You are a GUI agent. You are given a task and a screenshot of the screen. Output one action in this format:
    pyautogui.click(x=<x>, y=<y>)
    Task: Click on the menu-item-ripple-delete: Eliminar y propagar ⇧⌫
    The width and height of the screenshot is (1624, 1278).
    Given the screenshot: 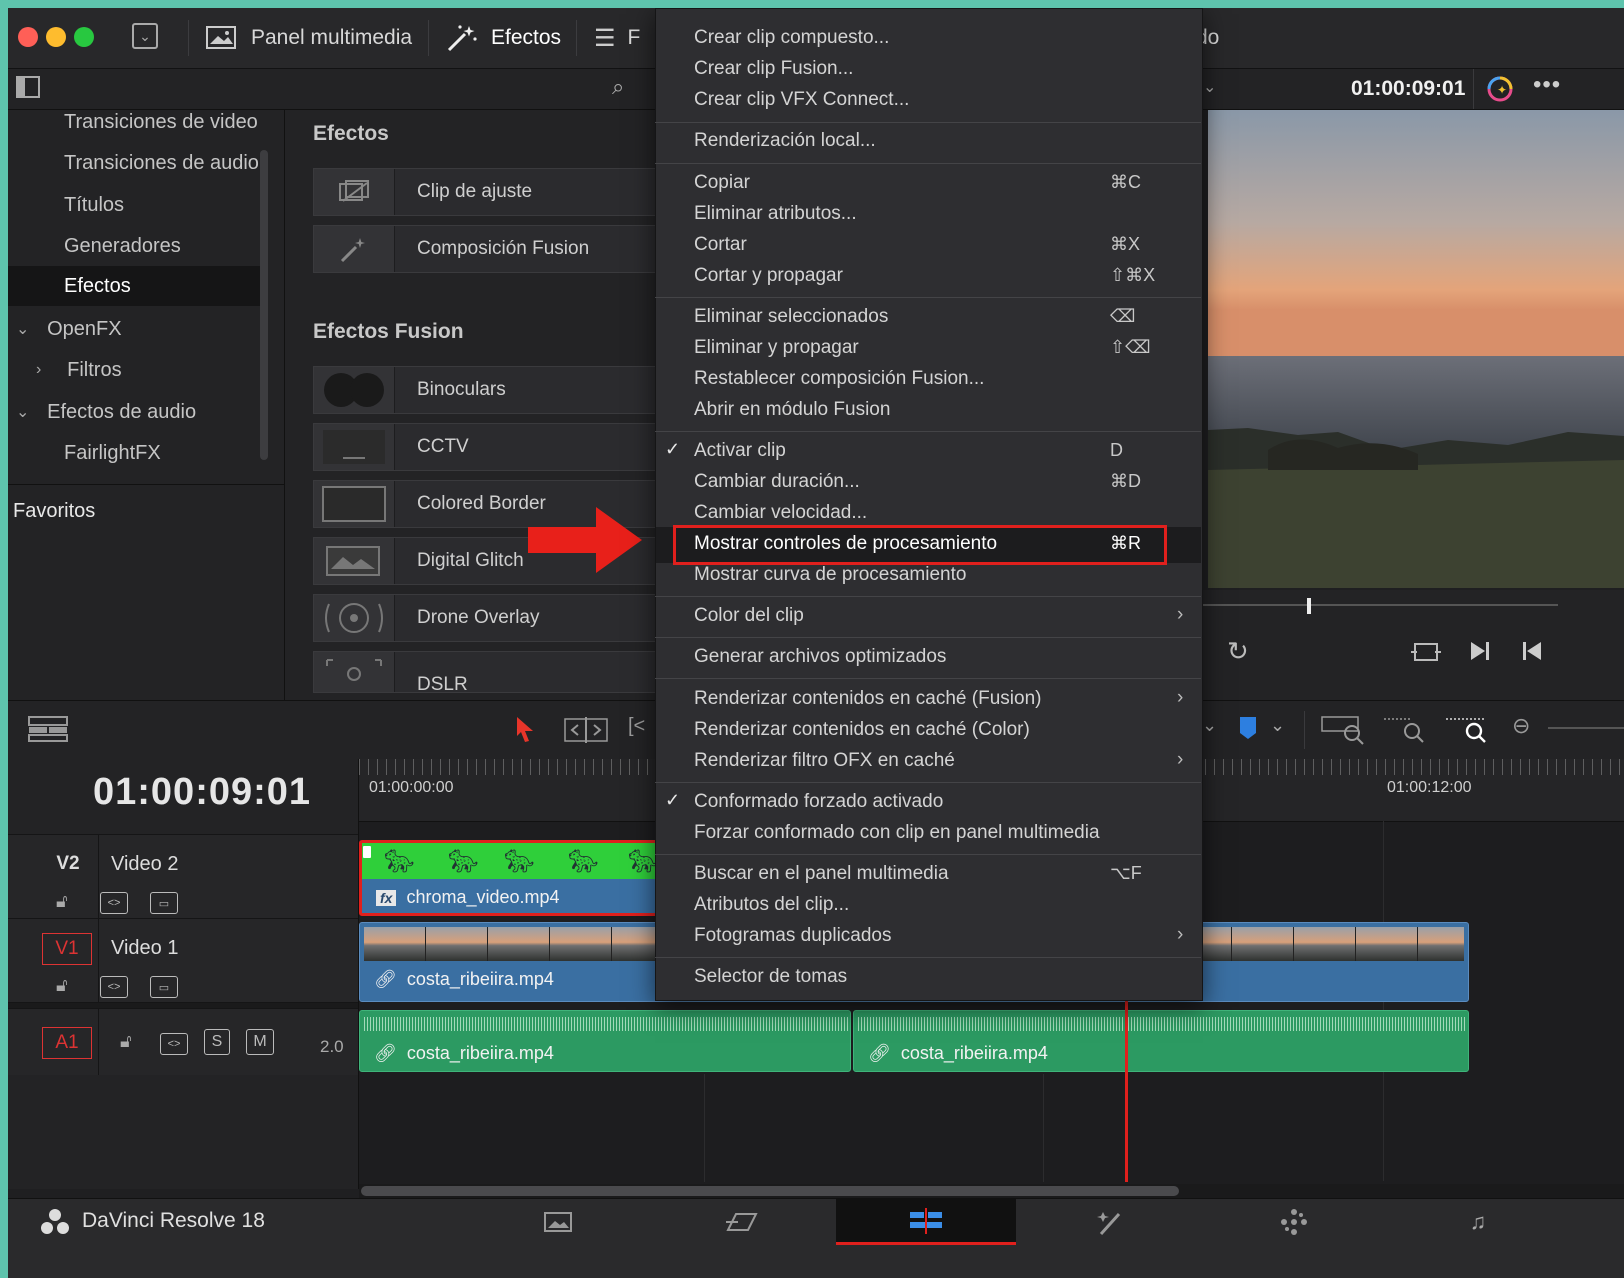 What is the action you would take?
    pyautogui.click(x=928, y=348)
    